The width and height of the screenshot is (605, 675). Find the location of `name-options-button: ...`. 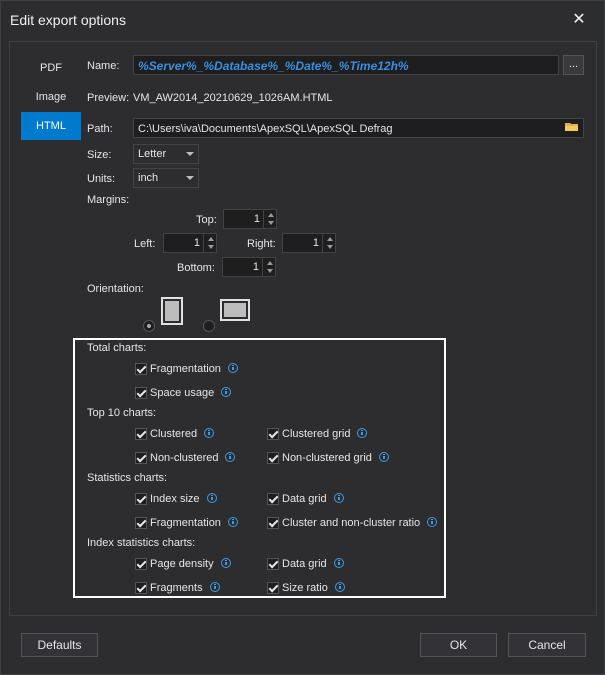

name-options-button: ... is located at coordinates (573, 65).